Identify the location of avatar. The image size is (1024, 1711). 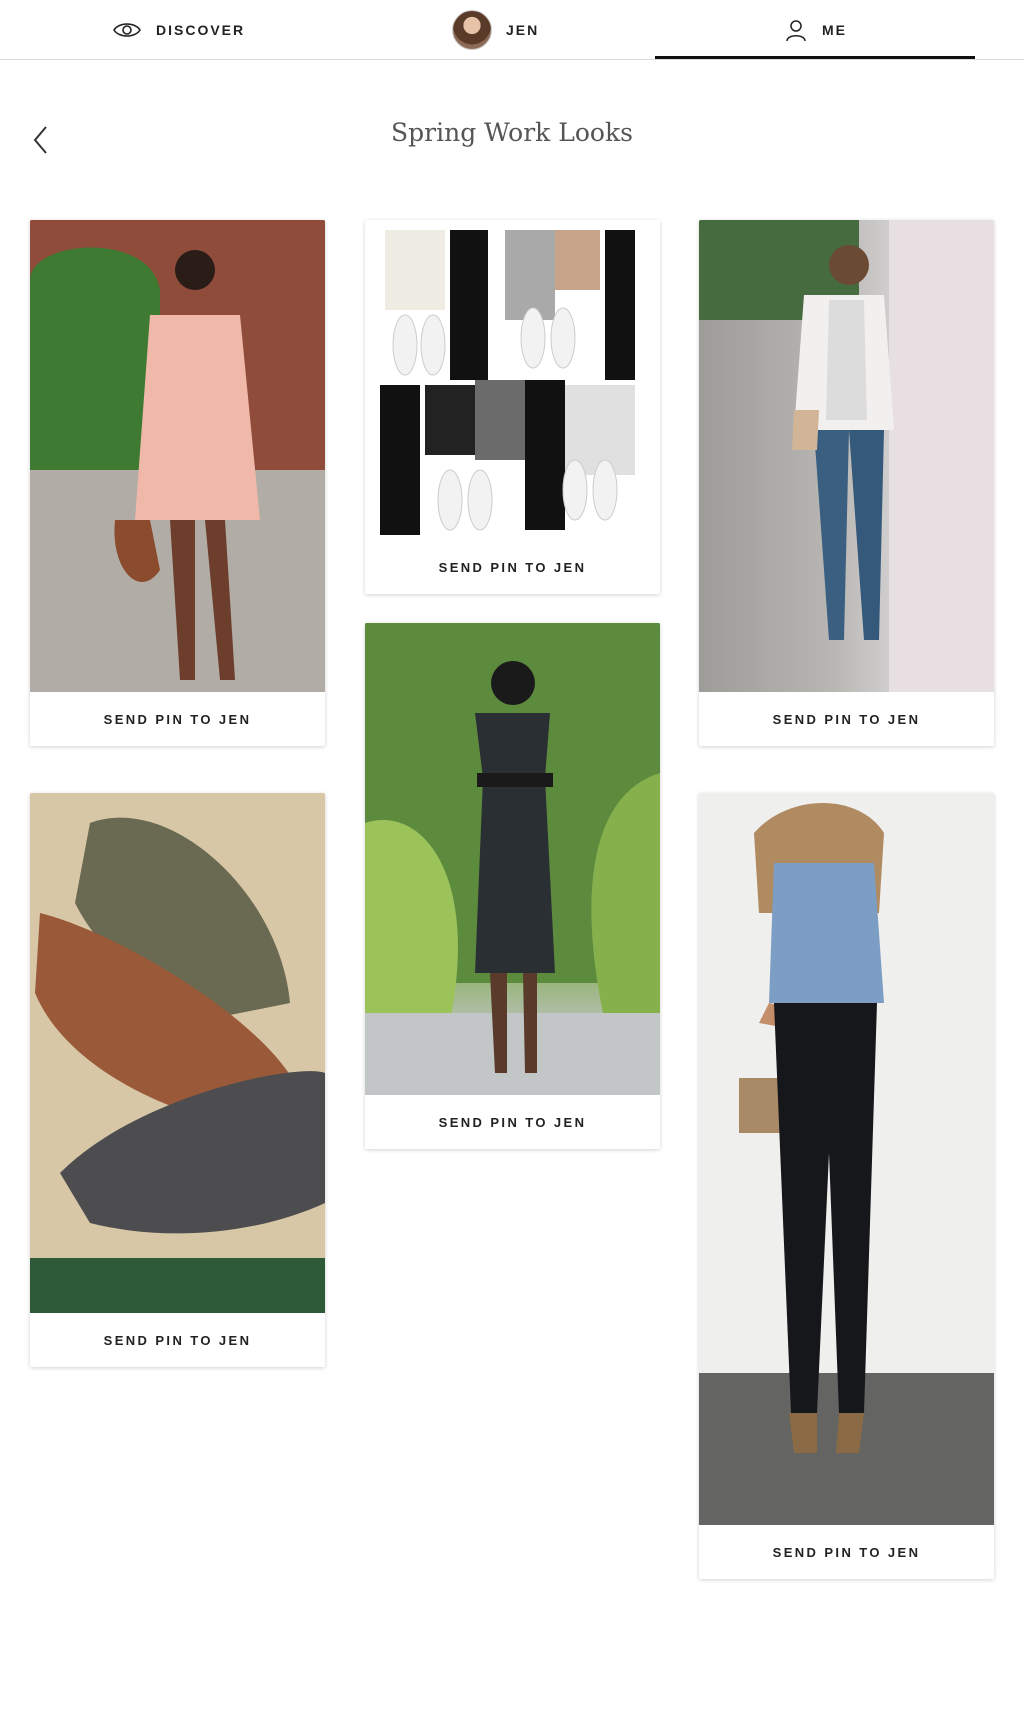
(472, 29).